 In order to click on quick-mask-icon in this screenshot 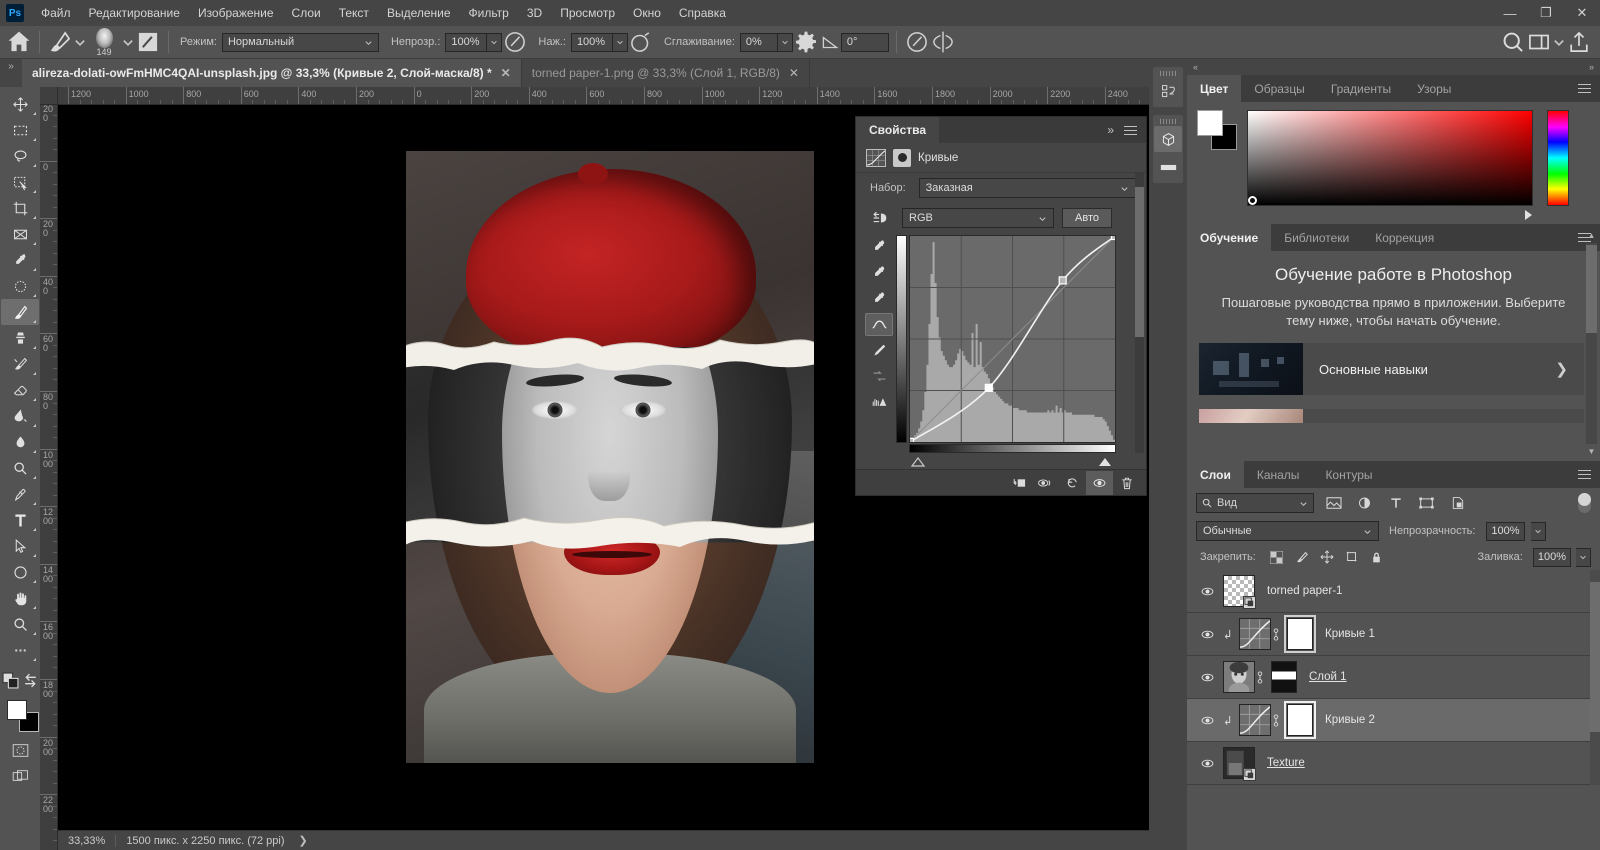, I will do `click(20, 750)`.